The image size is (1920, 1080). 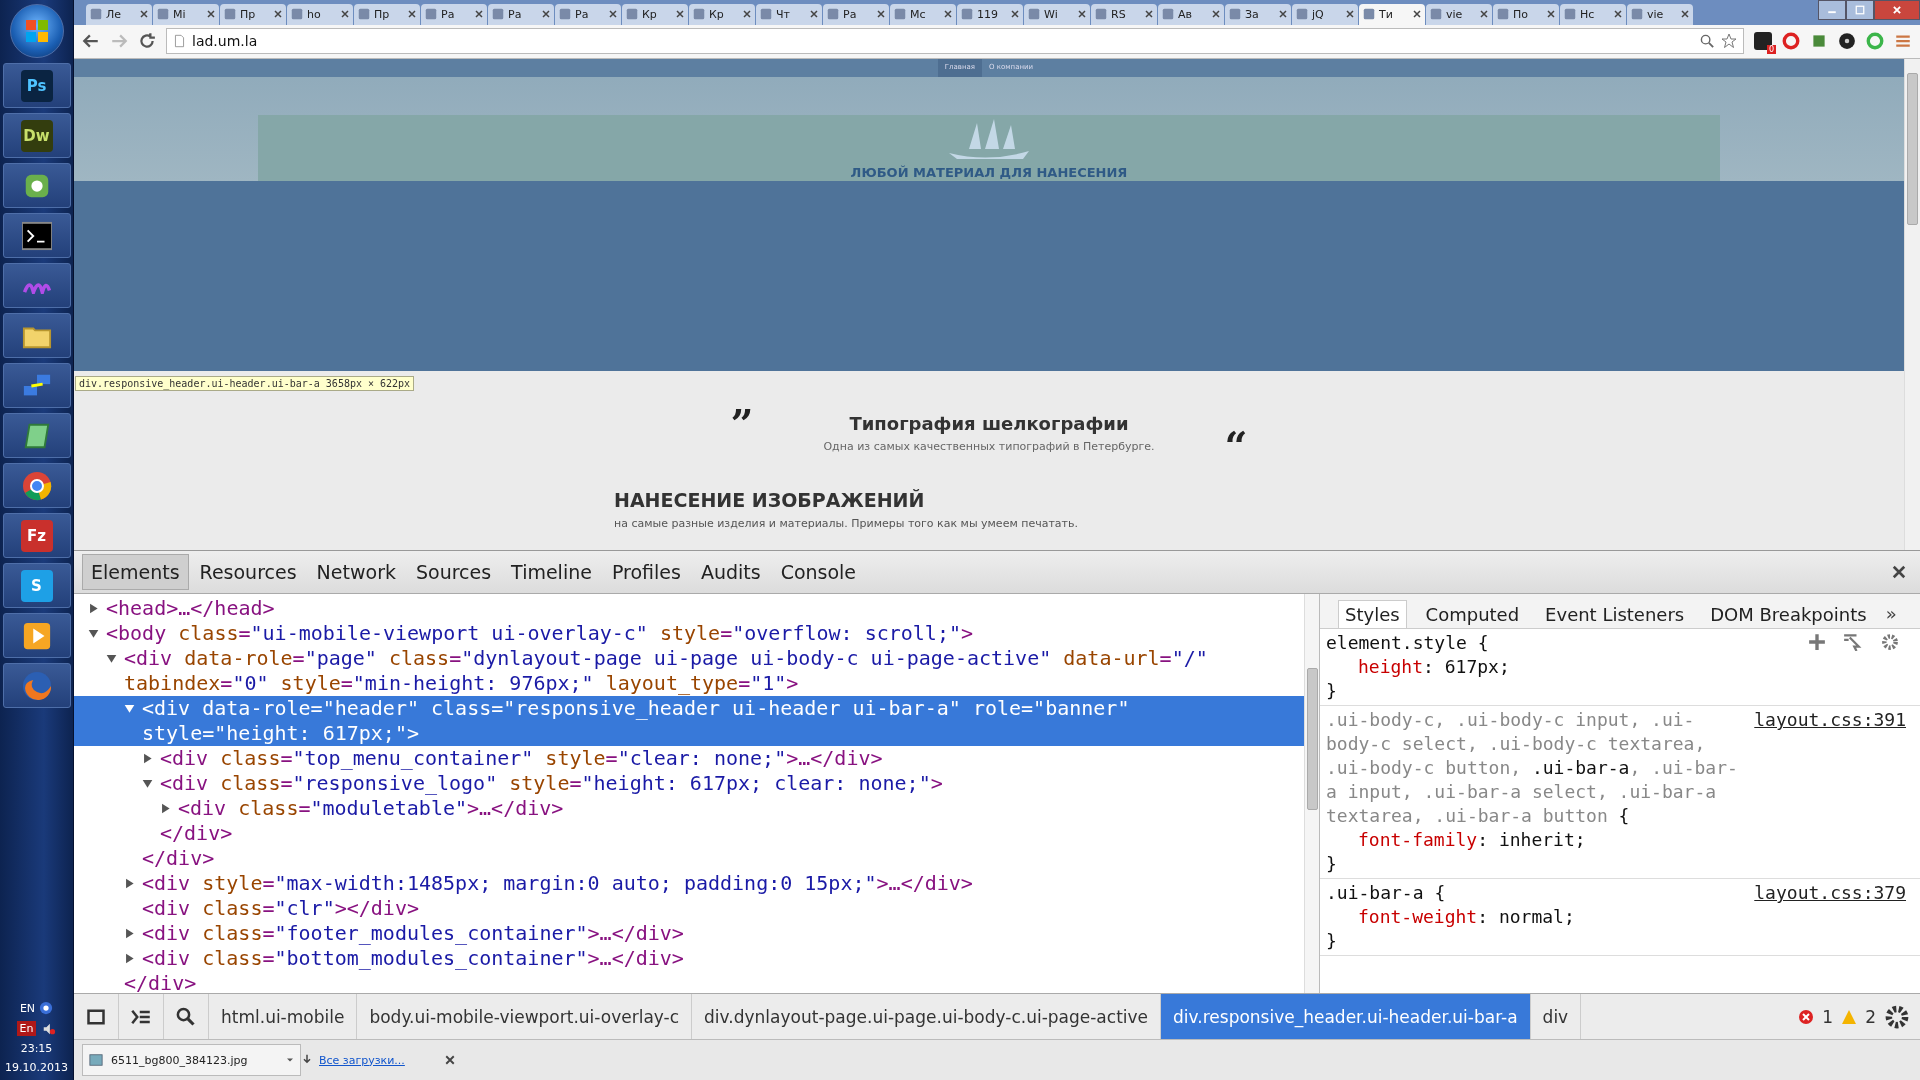 What do you see at coordinates (1791, 41) in the screenshot?
I see `ring-icon` at bounding box center [1791, 41].